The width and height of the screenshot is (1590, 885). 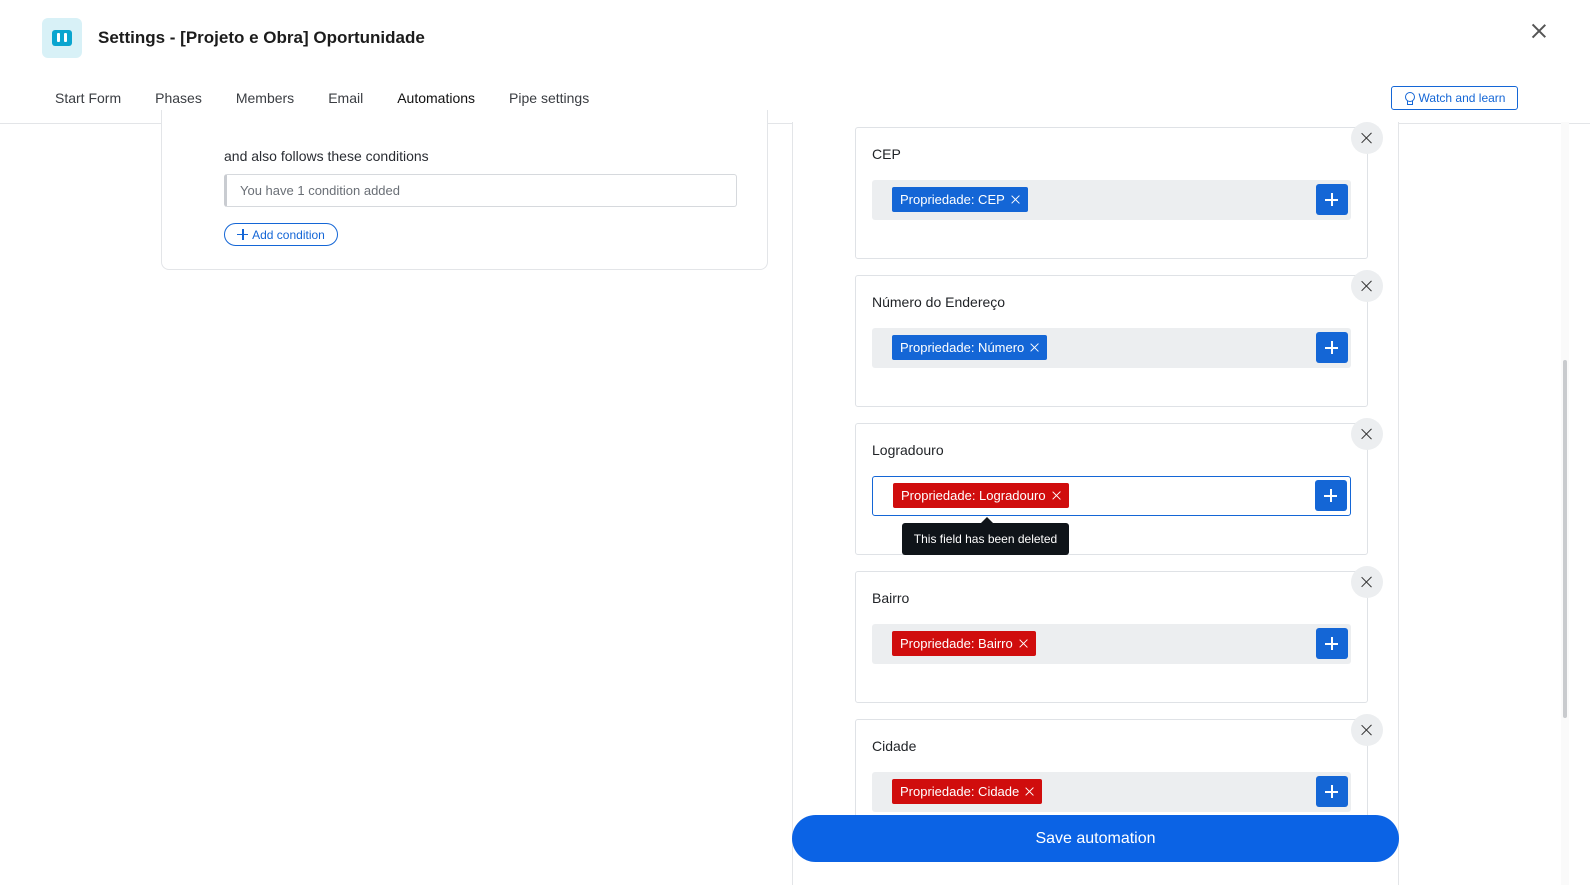 What do you see at coordinates (326, 156) in the screenshot?
I see `conditions-label: and also follows these conditions` at bounding box center [326, 156].